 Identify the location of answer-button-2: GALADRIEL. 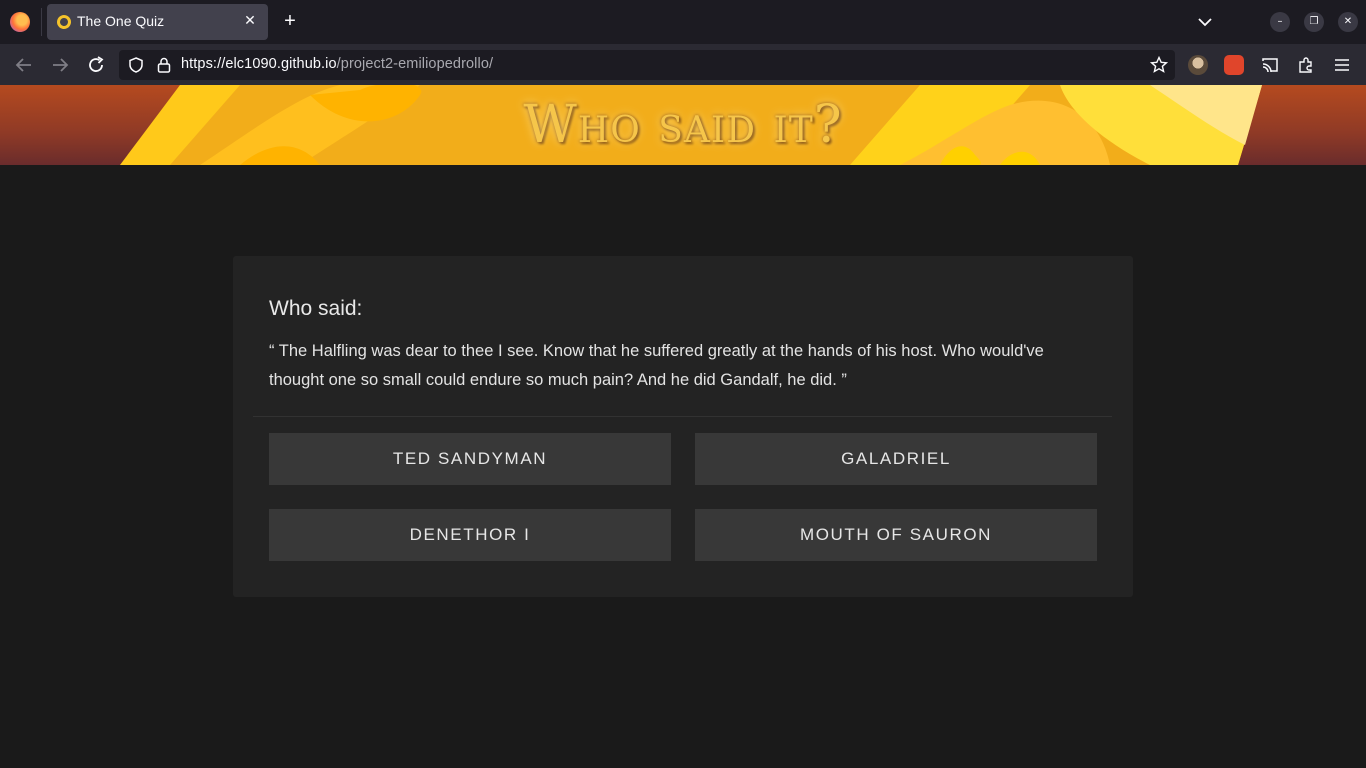
(896, 459).